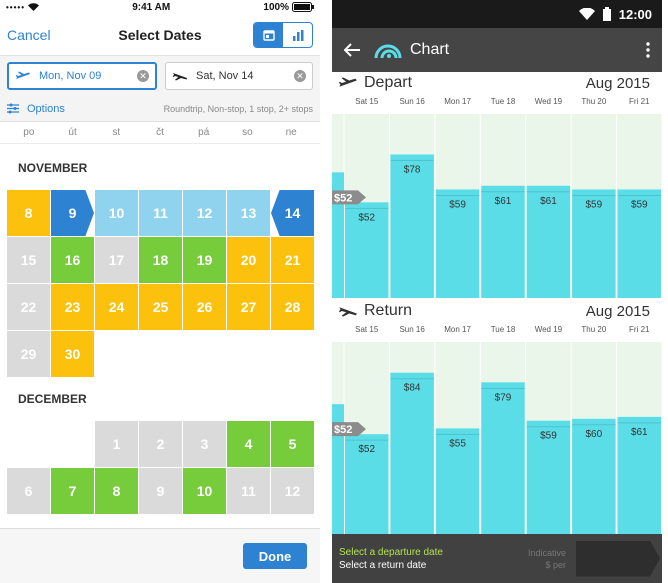  What do you see at coordinates (292, 260) in the screenshot?
I see `day-21: 21` at bounding box center [292, 260].